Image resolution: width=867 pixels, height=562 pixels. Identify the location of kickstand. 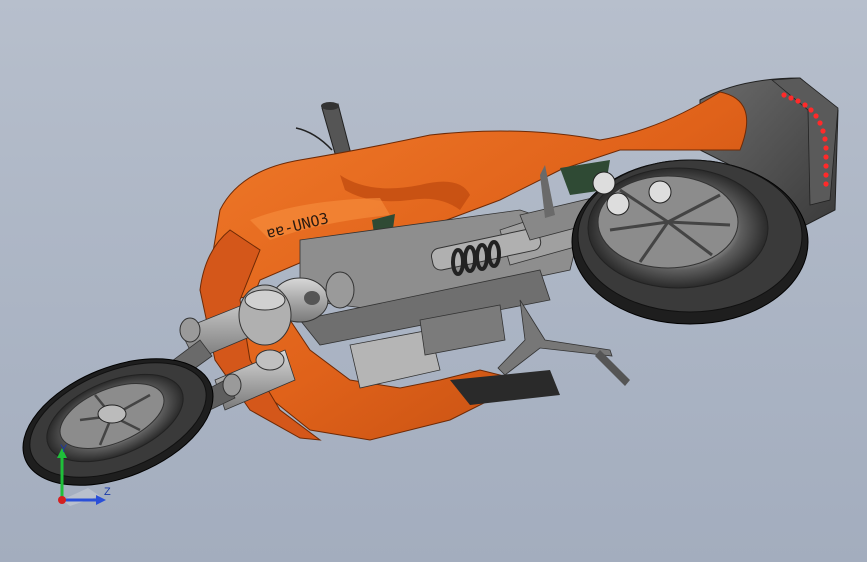
(563, 342).